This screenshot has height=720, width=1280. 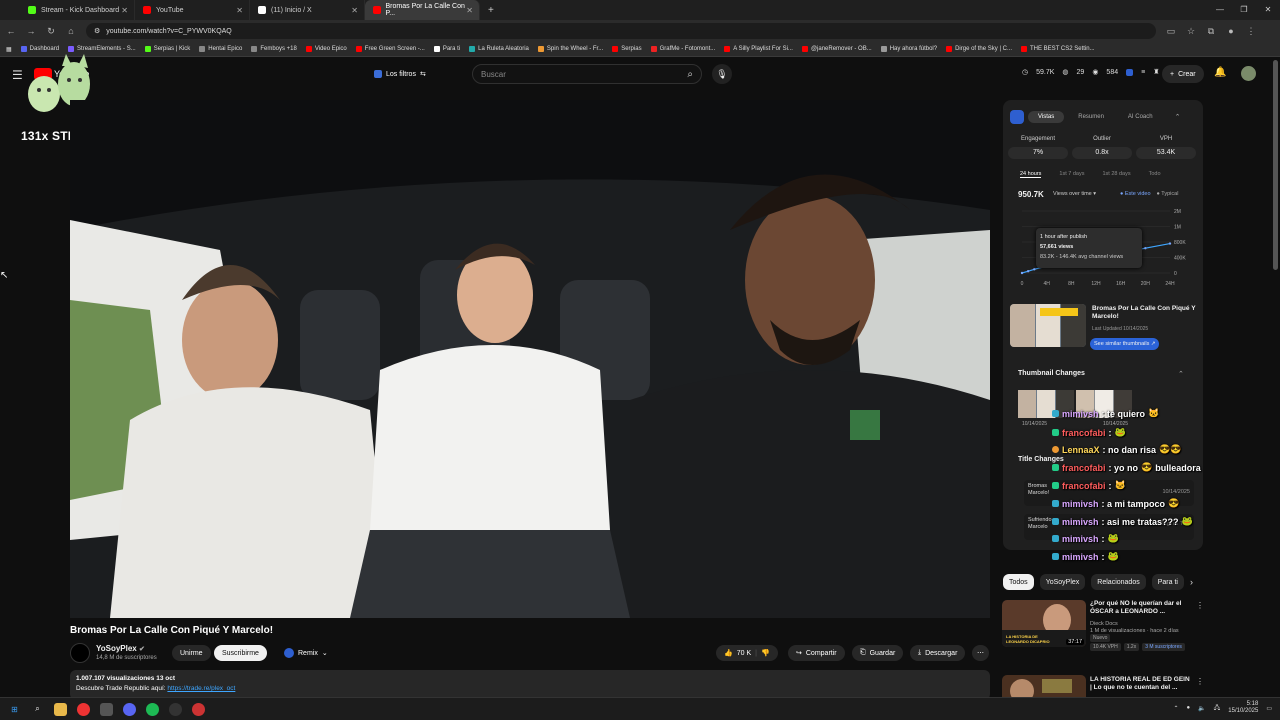 What do you see at coordinates (9, 49) in the screenshot?
I see `apps-icon: ▦` at bounding box center [9, 49].